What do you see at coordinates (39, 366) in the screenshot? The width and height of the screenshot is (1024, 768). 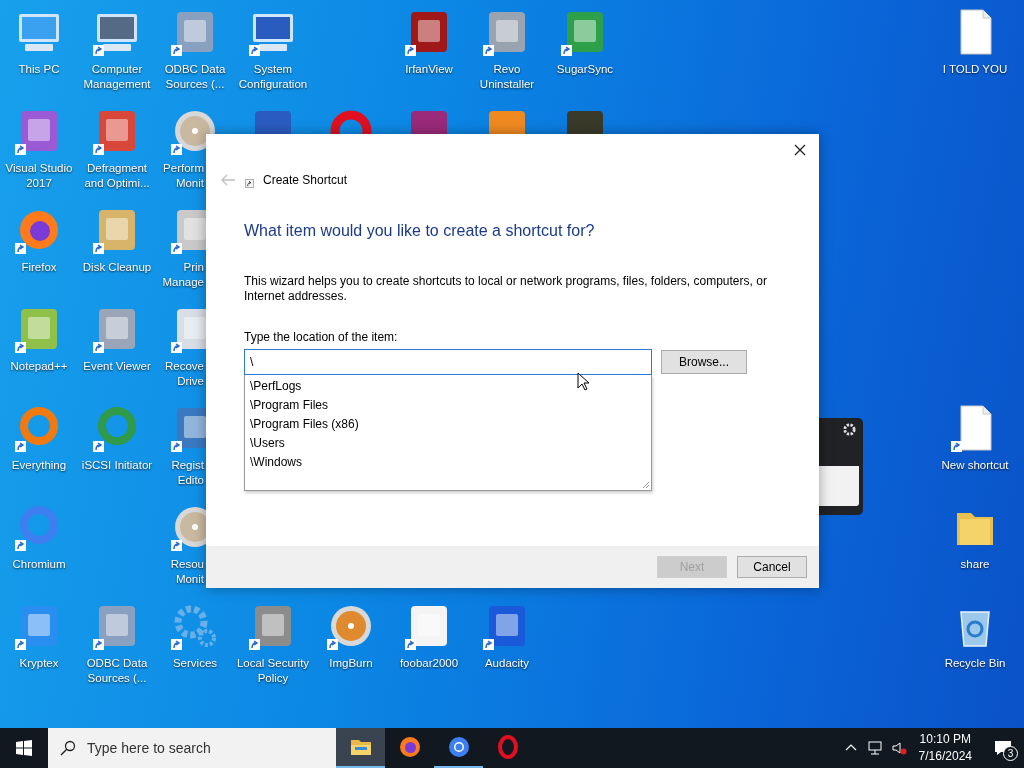 I see `icon-label: Notepad++` at bounding box center [39, 366].